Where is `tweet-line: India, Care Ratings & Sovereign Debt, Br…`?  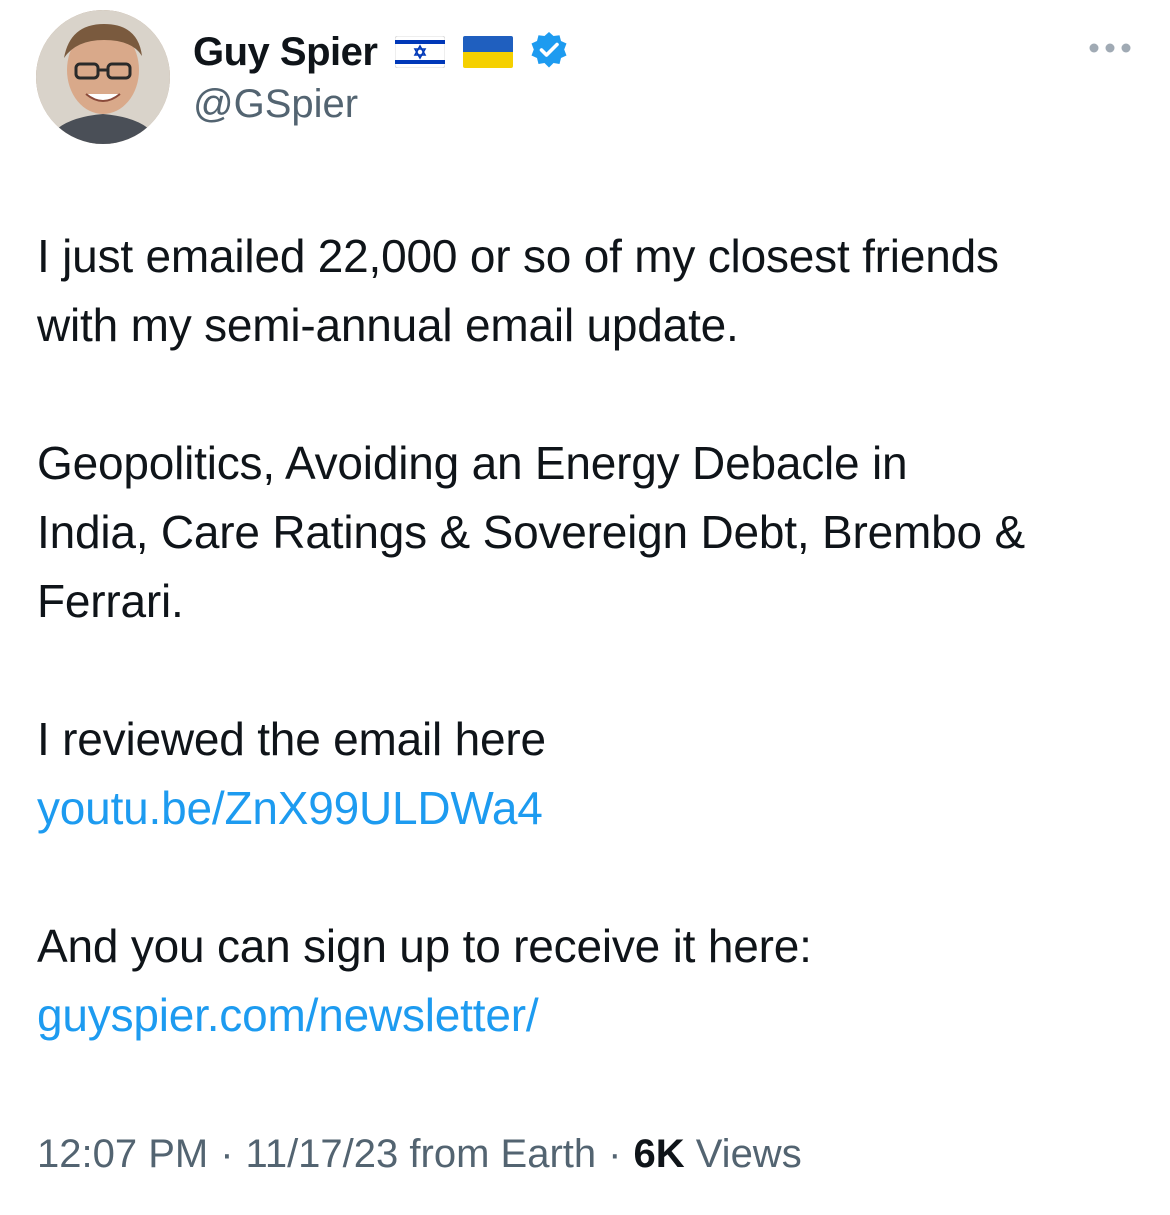
tweet-line: India, Care Ratings & Sovereign Debt, Br… is located at coordinates (531, 532).